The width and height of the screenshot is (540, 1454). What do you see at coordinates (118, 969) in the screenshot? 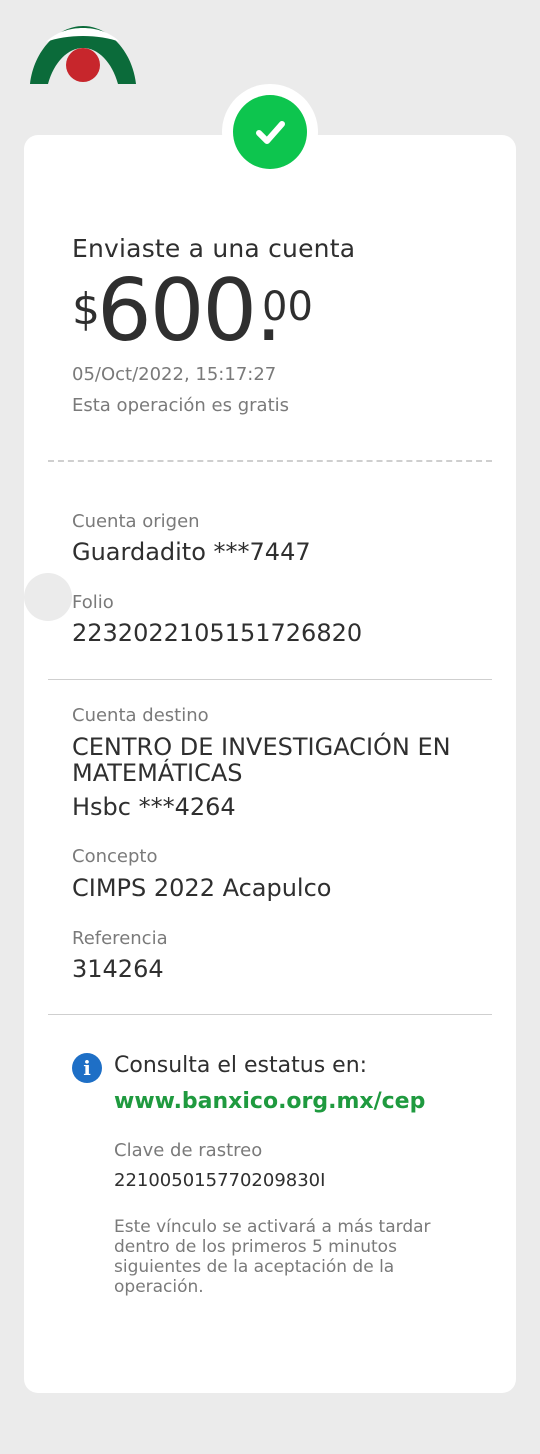
I see `reference-value: 314264` at bounding box center [118, 969].